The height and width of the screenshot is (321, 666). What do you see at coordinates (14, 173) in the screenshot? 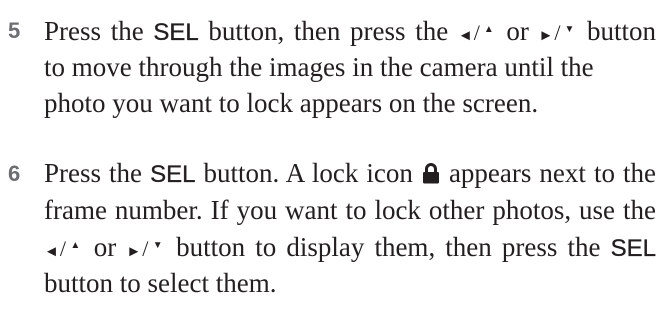
I see `step-number: 6` at bounding box center [14, 173].